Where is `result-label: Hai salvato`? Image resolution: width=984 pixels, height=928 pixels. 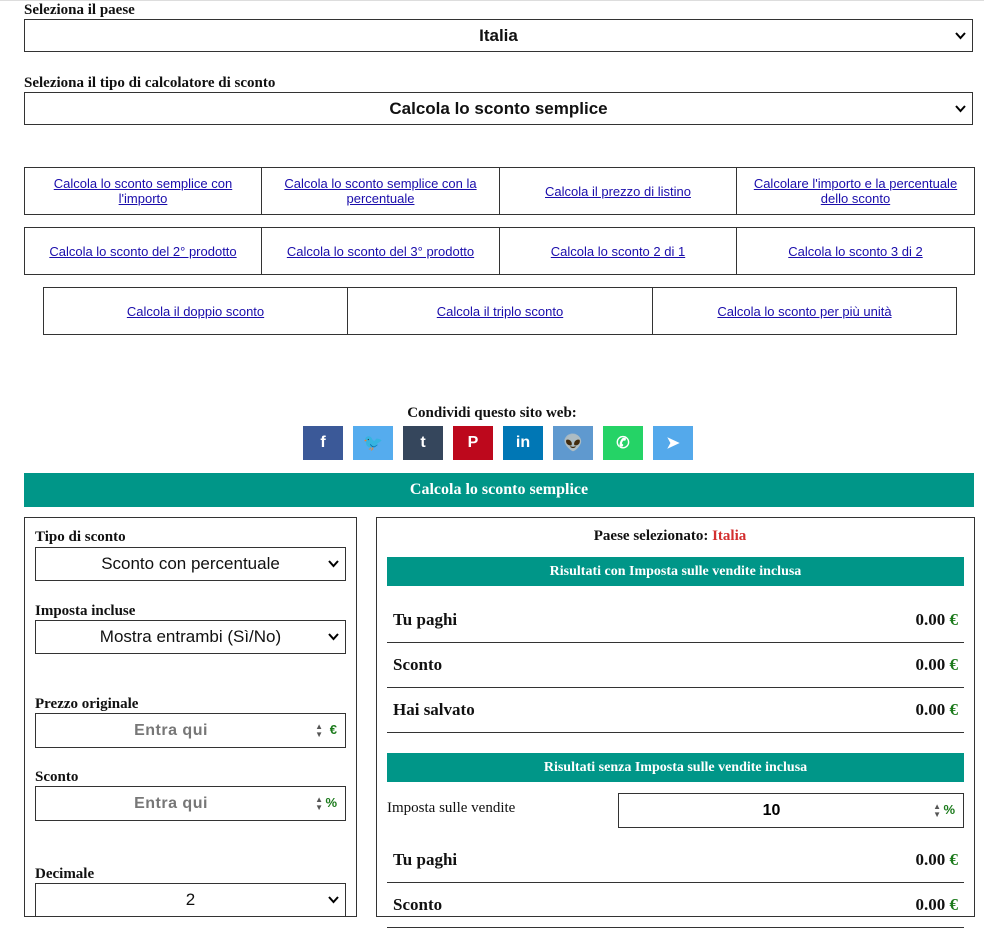 result-label: Hai salvato is located at coordinates (434, 709).